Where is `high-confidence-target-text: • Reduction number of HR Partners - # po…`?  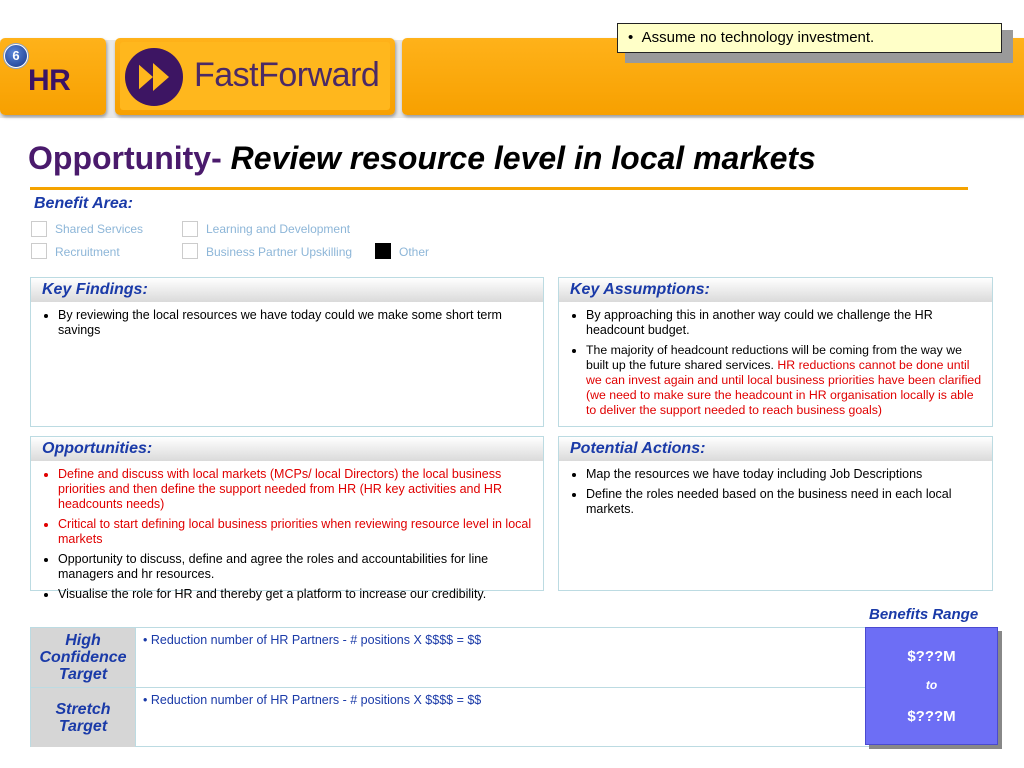 high-confidence-target-text: • Reduction number of HR Partners - # po… is located at coordinates (312, 640).